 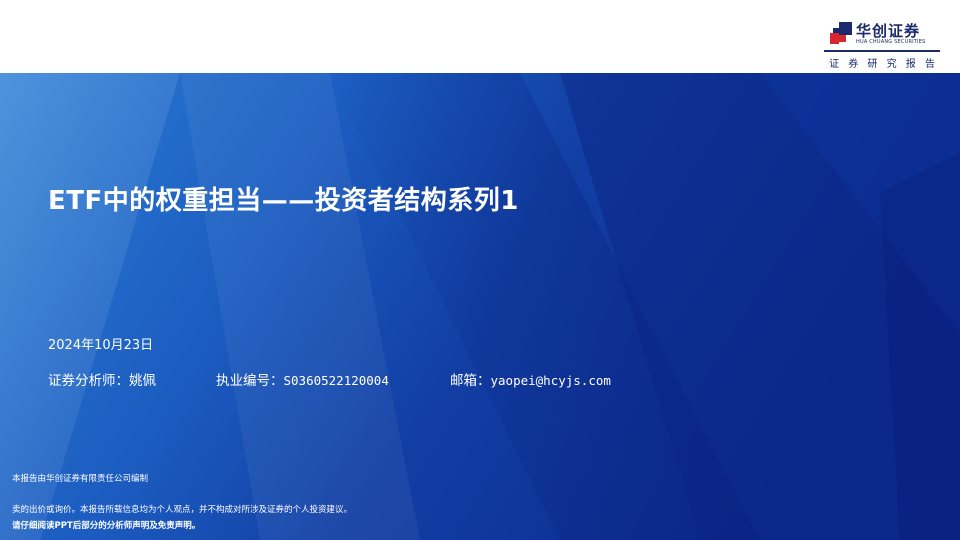 What do you see at coordinates (101, 345) in the screenshot?
I see `report-date: 2024年10月23日` at bounding box center [101, 345].